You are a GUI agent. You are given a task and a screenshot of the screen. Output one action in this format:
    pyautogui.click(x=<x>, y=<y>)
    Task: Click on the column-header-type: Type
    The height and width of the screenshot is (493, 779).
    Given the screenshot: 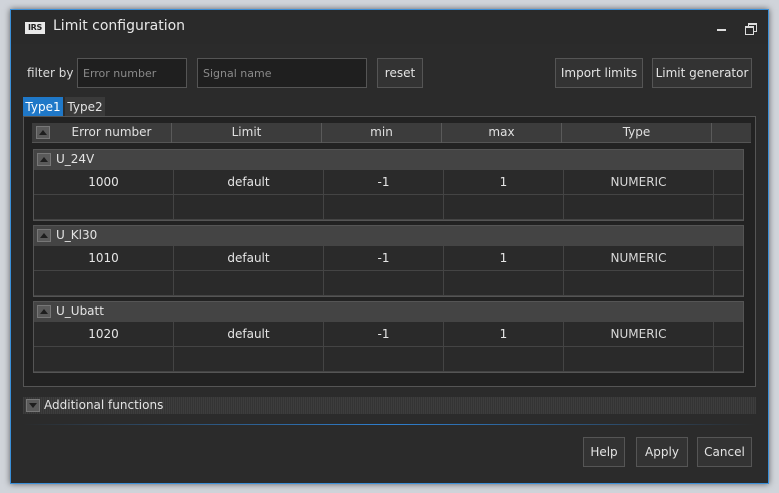 What is the action you would take?
    pyautogui.click(x=637, y=133)
    